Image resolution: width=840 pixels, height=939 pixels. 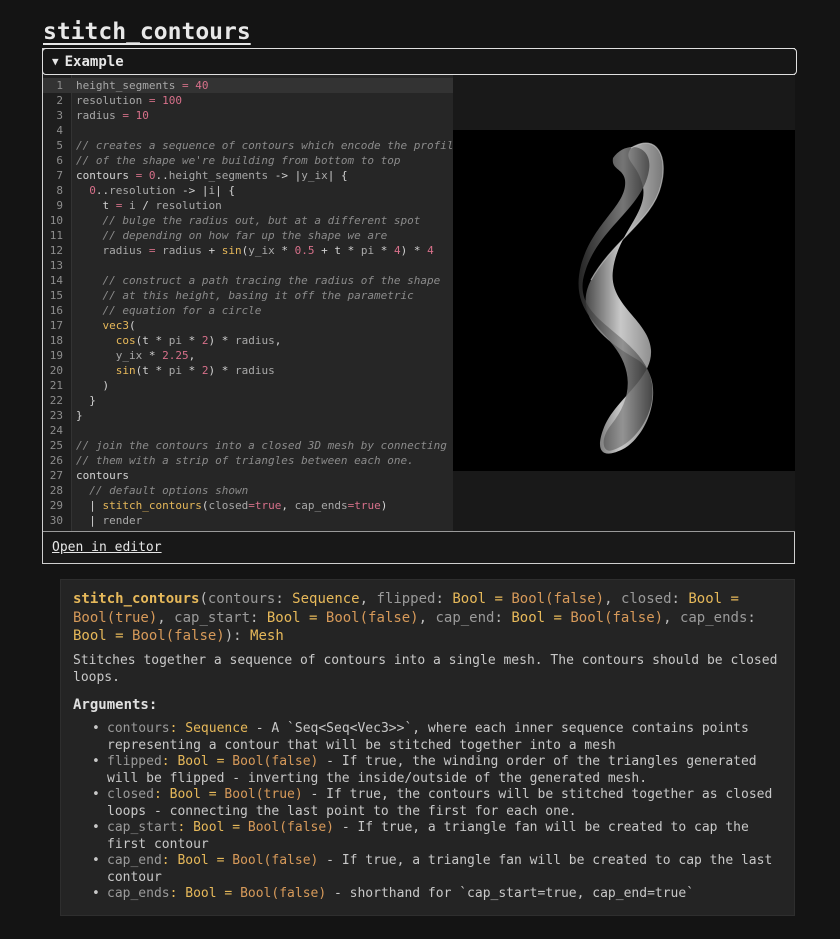 I want to click on line-number: 5, so click(x=59, y=145).